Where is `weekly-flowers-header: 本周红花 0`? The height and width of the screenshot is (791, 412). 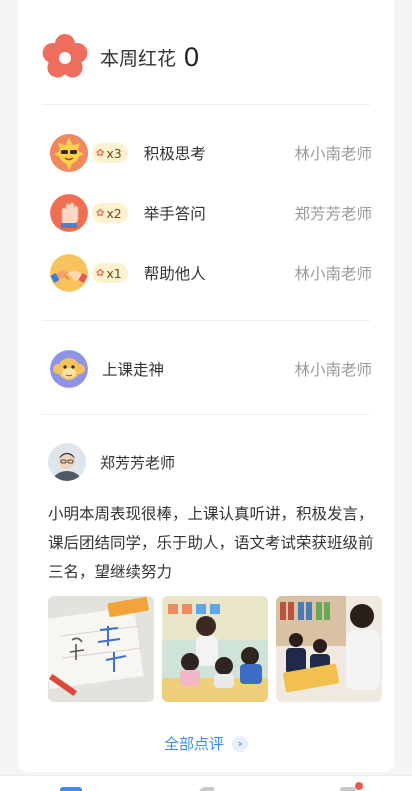 weekly-flowers-header: 本周红花 0 is located at coordinates (120, 57).